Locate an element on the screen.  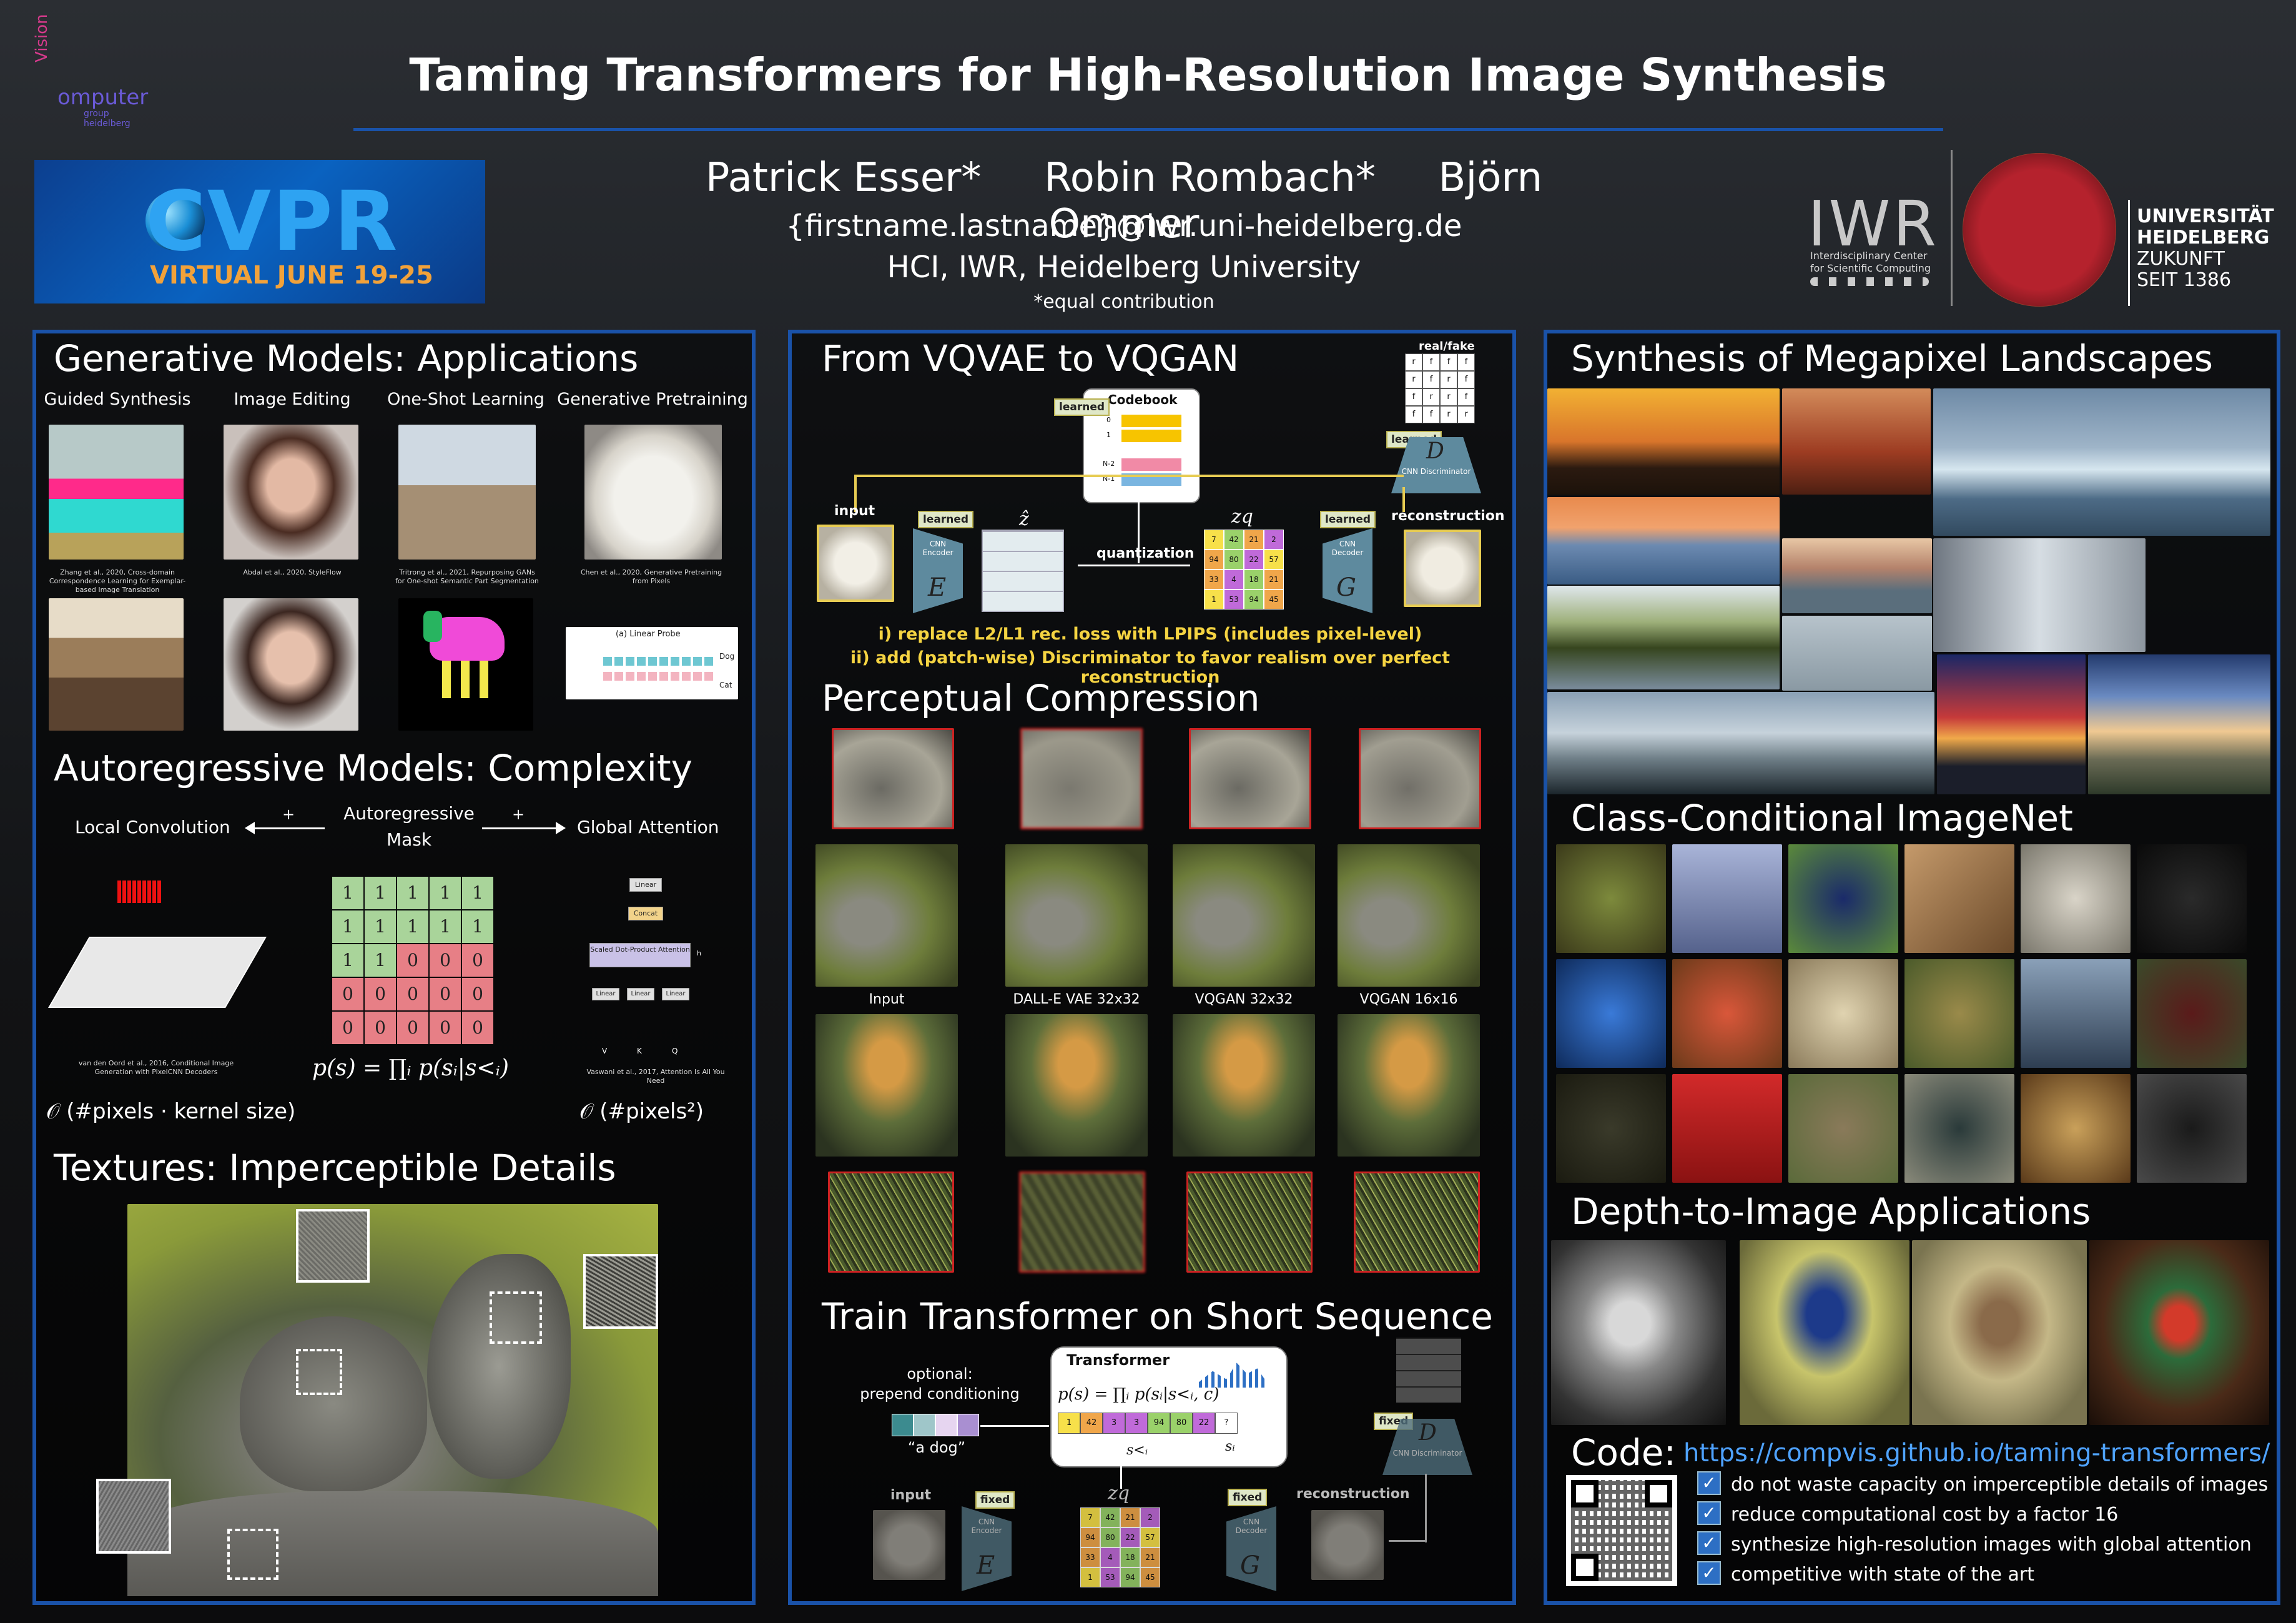
optional-label: optional: is located at coordinates (940, 1374).